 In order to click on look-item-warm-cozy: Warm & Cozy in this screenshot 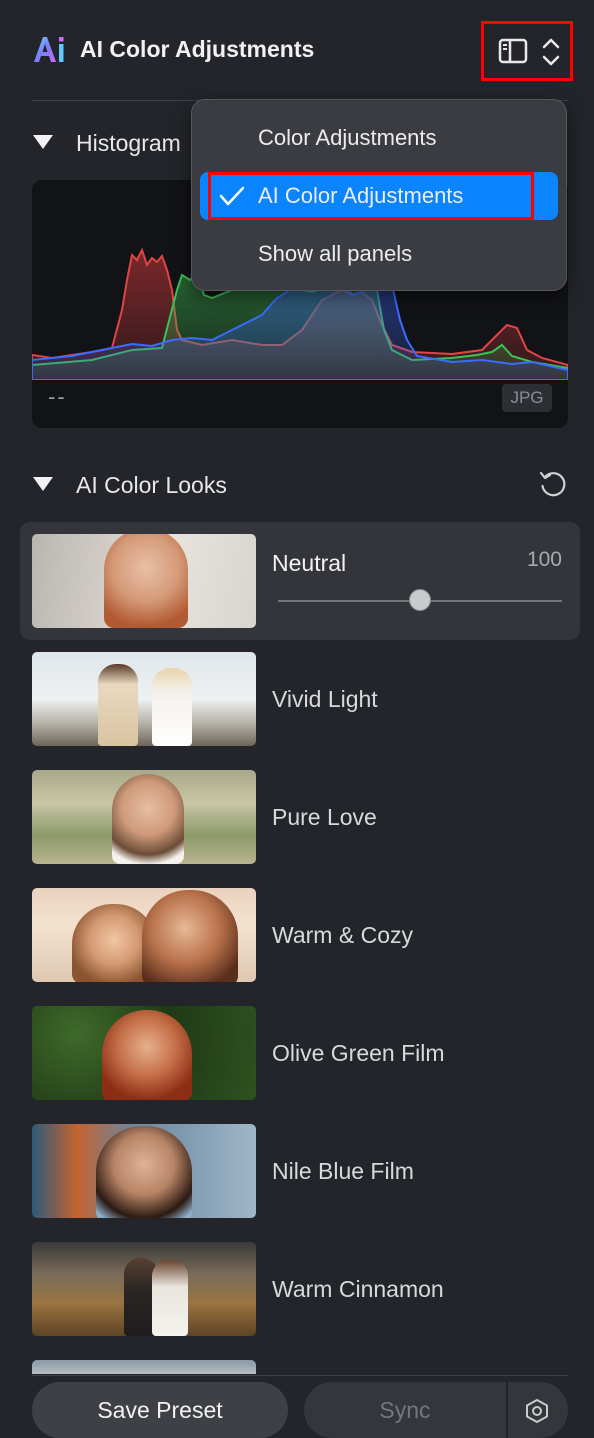, I will do `click(300, 935)`.